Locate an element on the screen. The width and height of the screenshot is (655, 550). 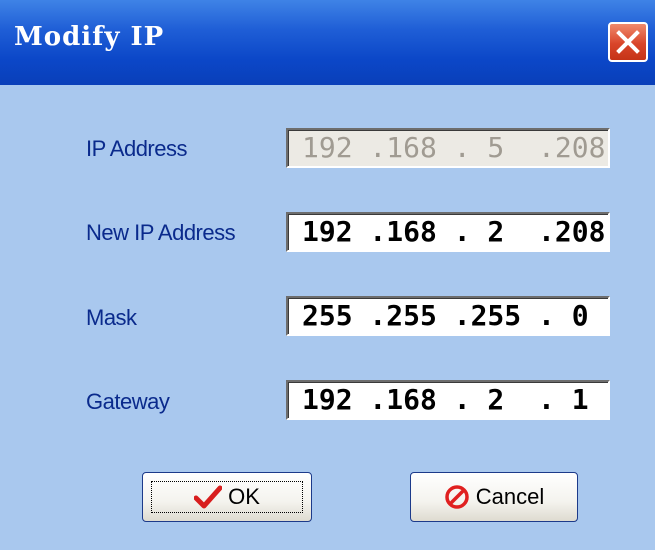
cancel-label: Cancel is located at coordinates (510, 496).